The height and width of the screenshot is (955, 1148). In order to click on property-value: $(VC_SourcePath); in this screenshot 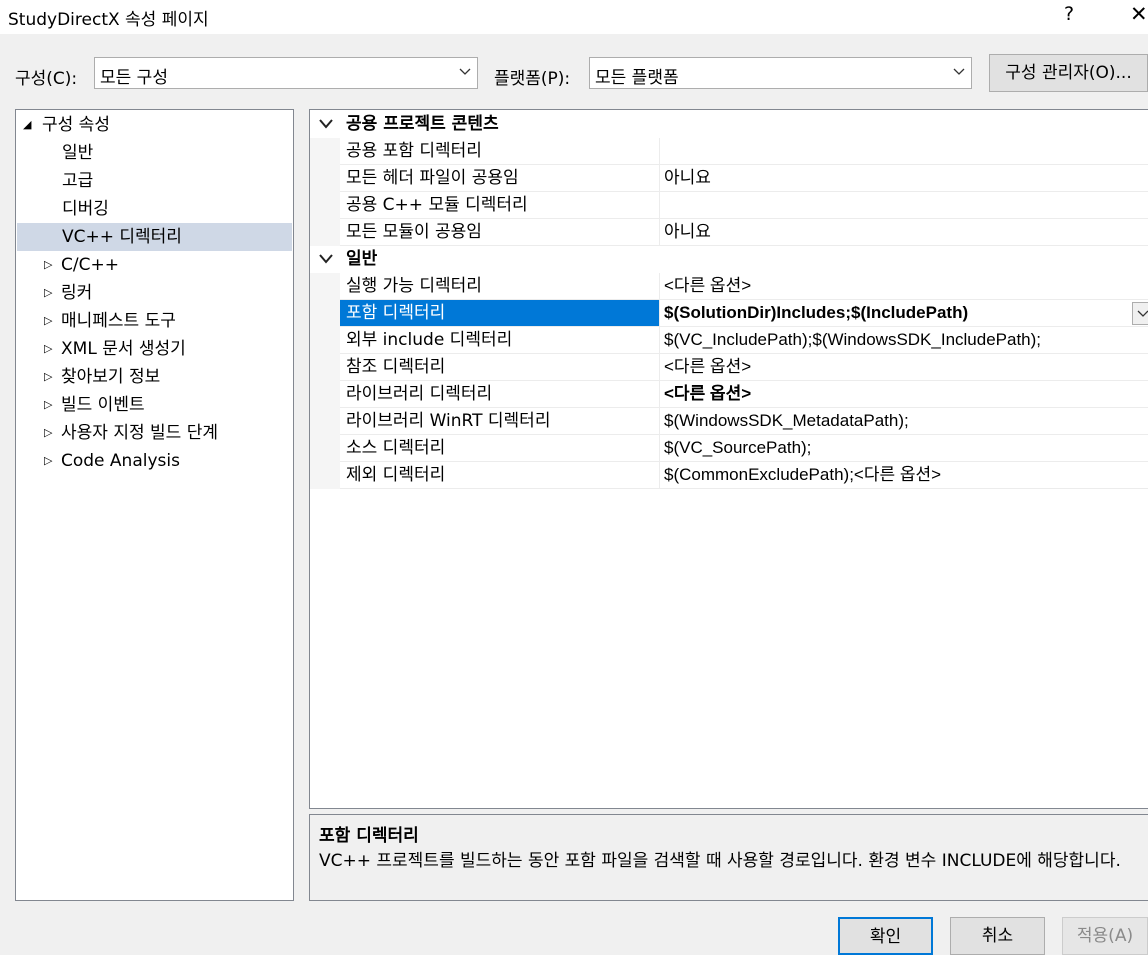, I will do `click(903, 448)`.